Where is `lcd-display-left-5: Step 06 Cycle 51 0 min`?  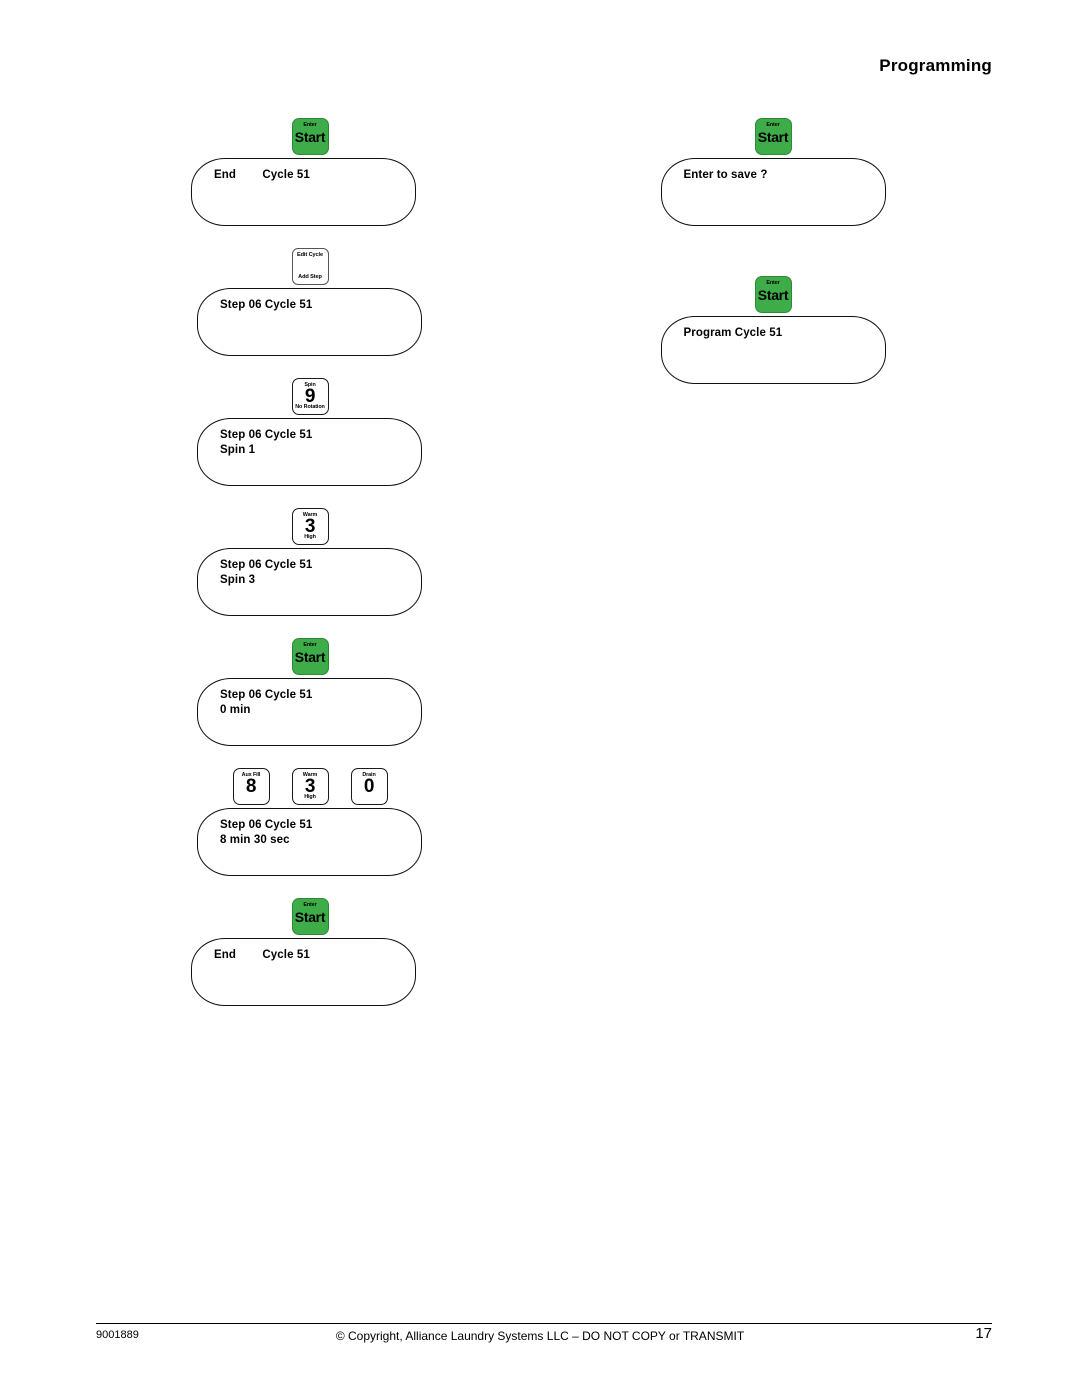 lcd-display-left-5: Step 06 Cycle 51 0 min is located at coordinates (309, 712).